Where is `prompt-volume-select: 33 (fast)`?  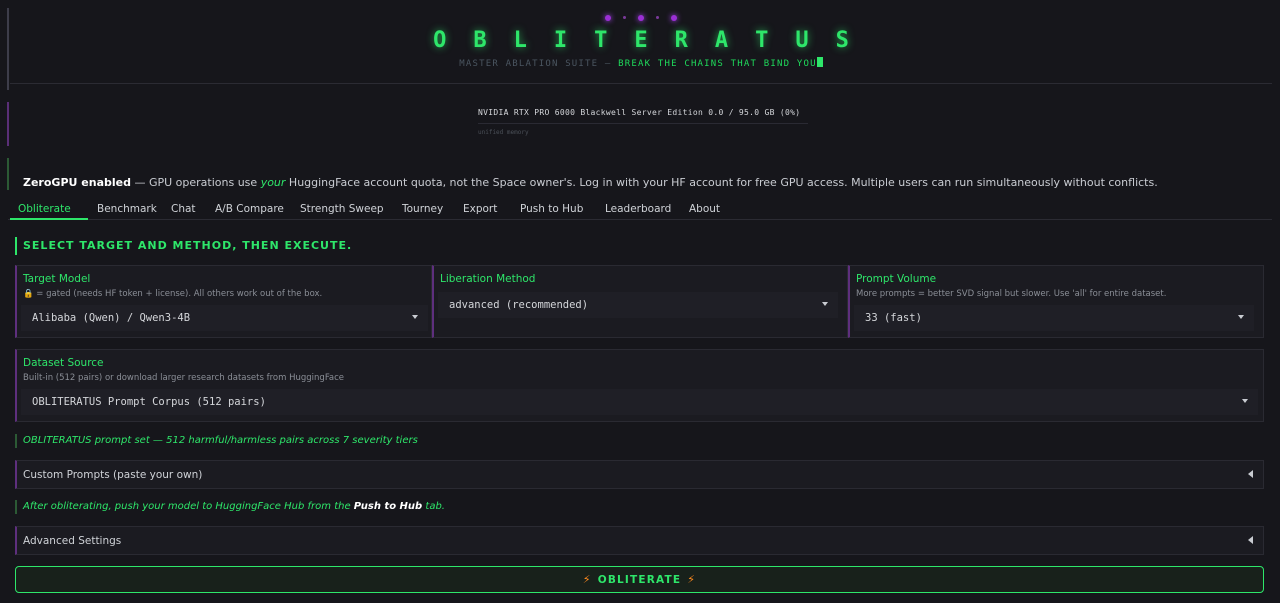 prompt-volume-select: 33 (fast) is located at coordinates (1054, 318).